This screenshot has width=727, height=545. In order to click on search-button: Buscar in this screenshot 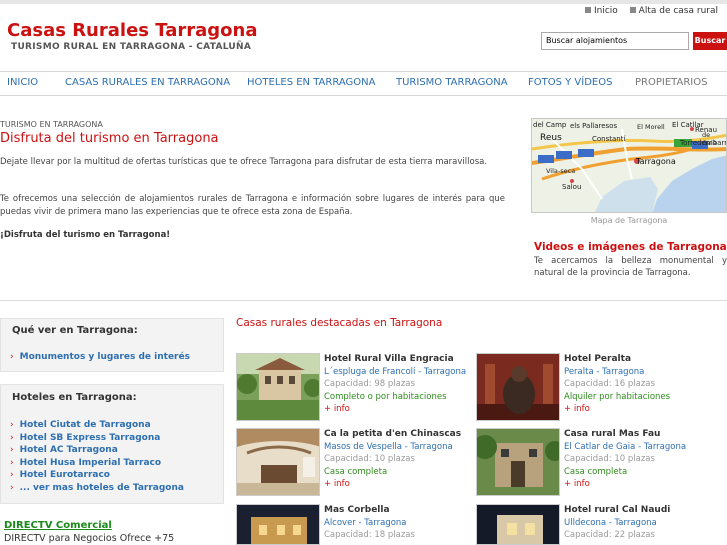, I will do `click(710, 41)`.